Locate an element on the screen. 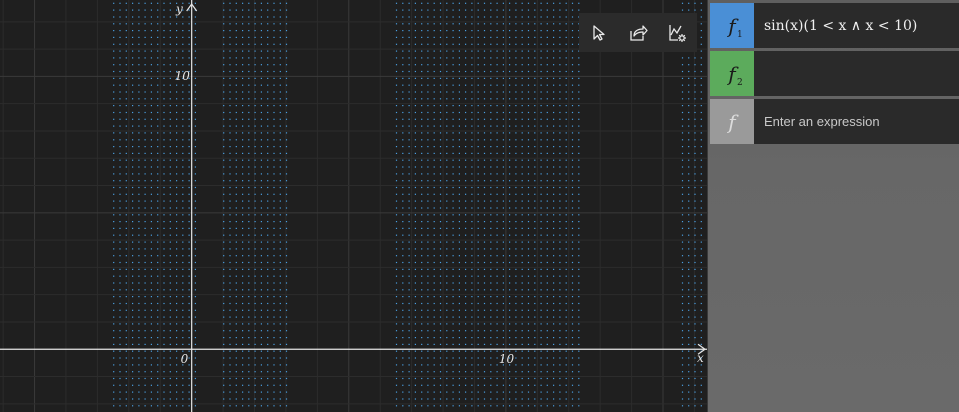  f2-color-swatch: f 2 is located at coordinates (732, 73).